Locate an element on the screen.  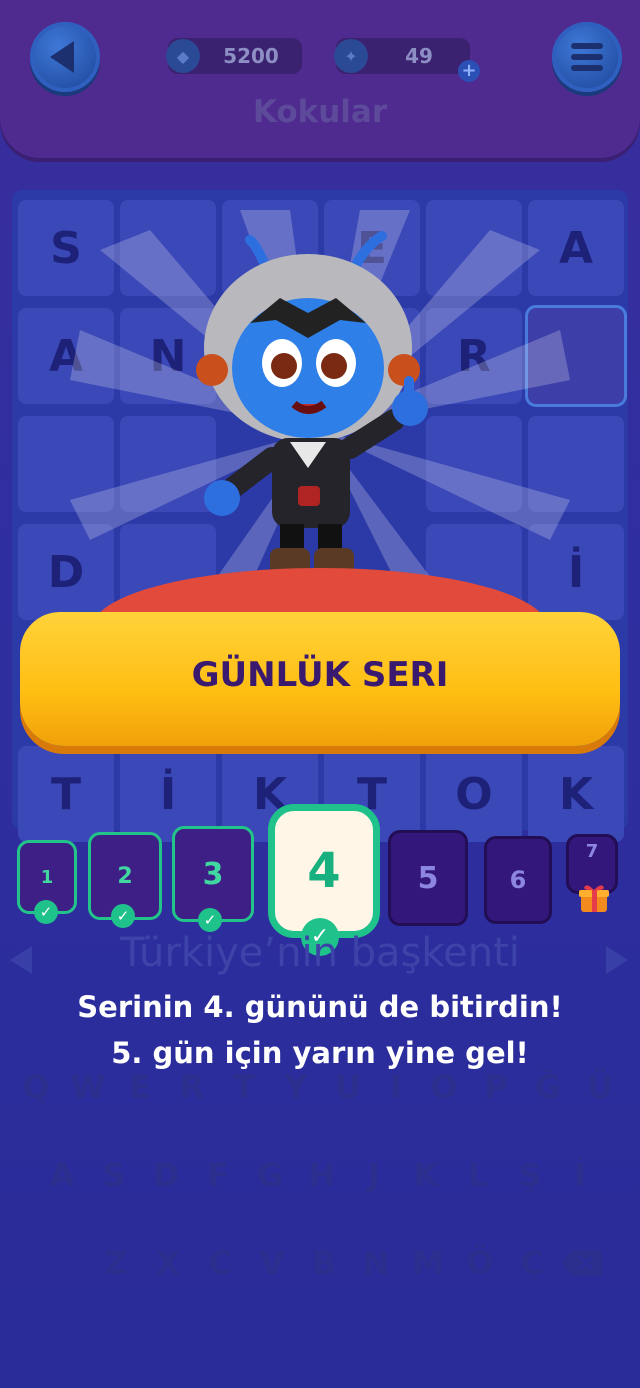
clue-bar: Türkiye’nin başkenti is located at coordinates (320, 960).